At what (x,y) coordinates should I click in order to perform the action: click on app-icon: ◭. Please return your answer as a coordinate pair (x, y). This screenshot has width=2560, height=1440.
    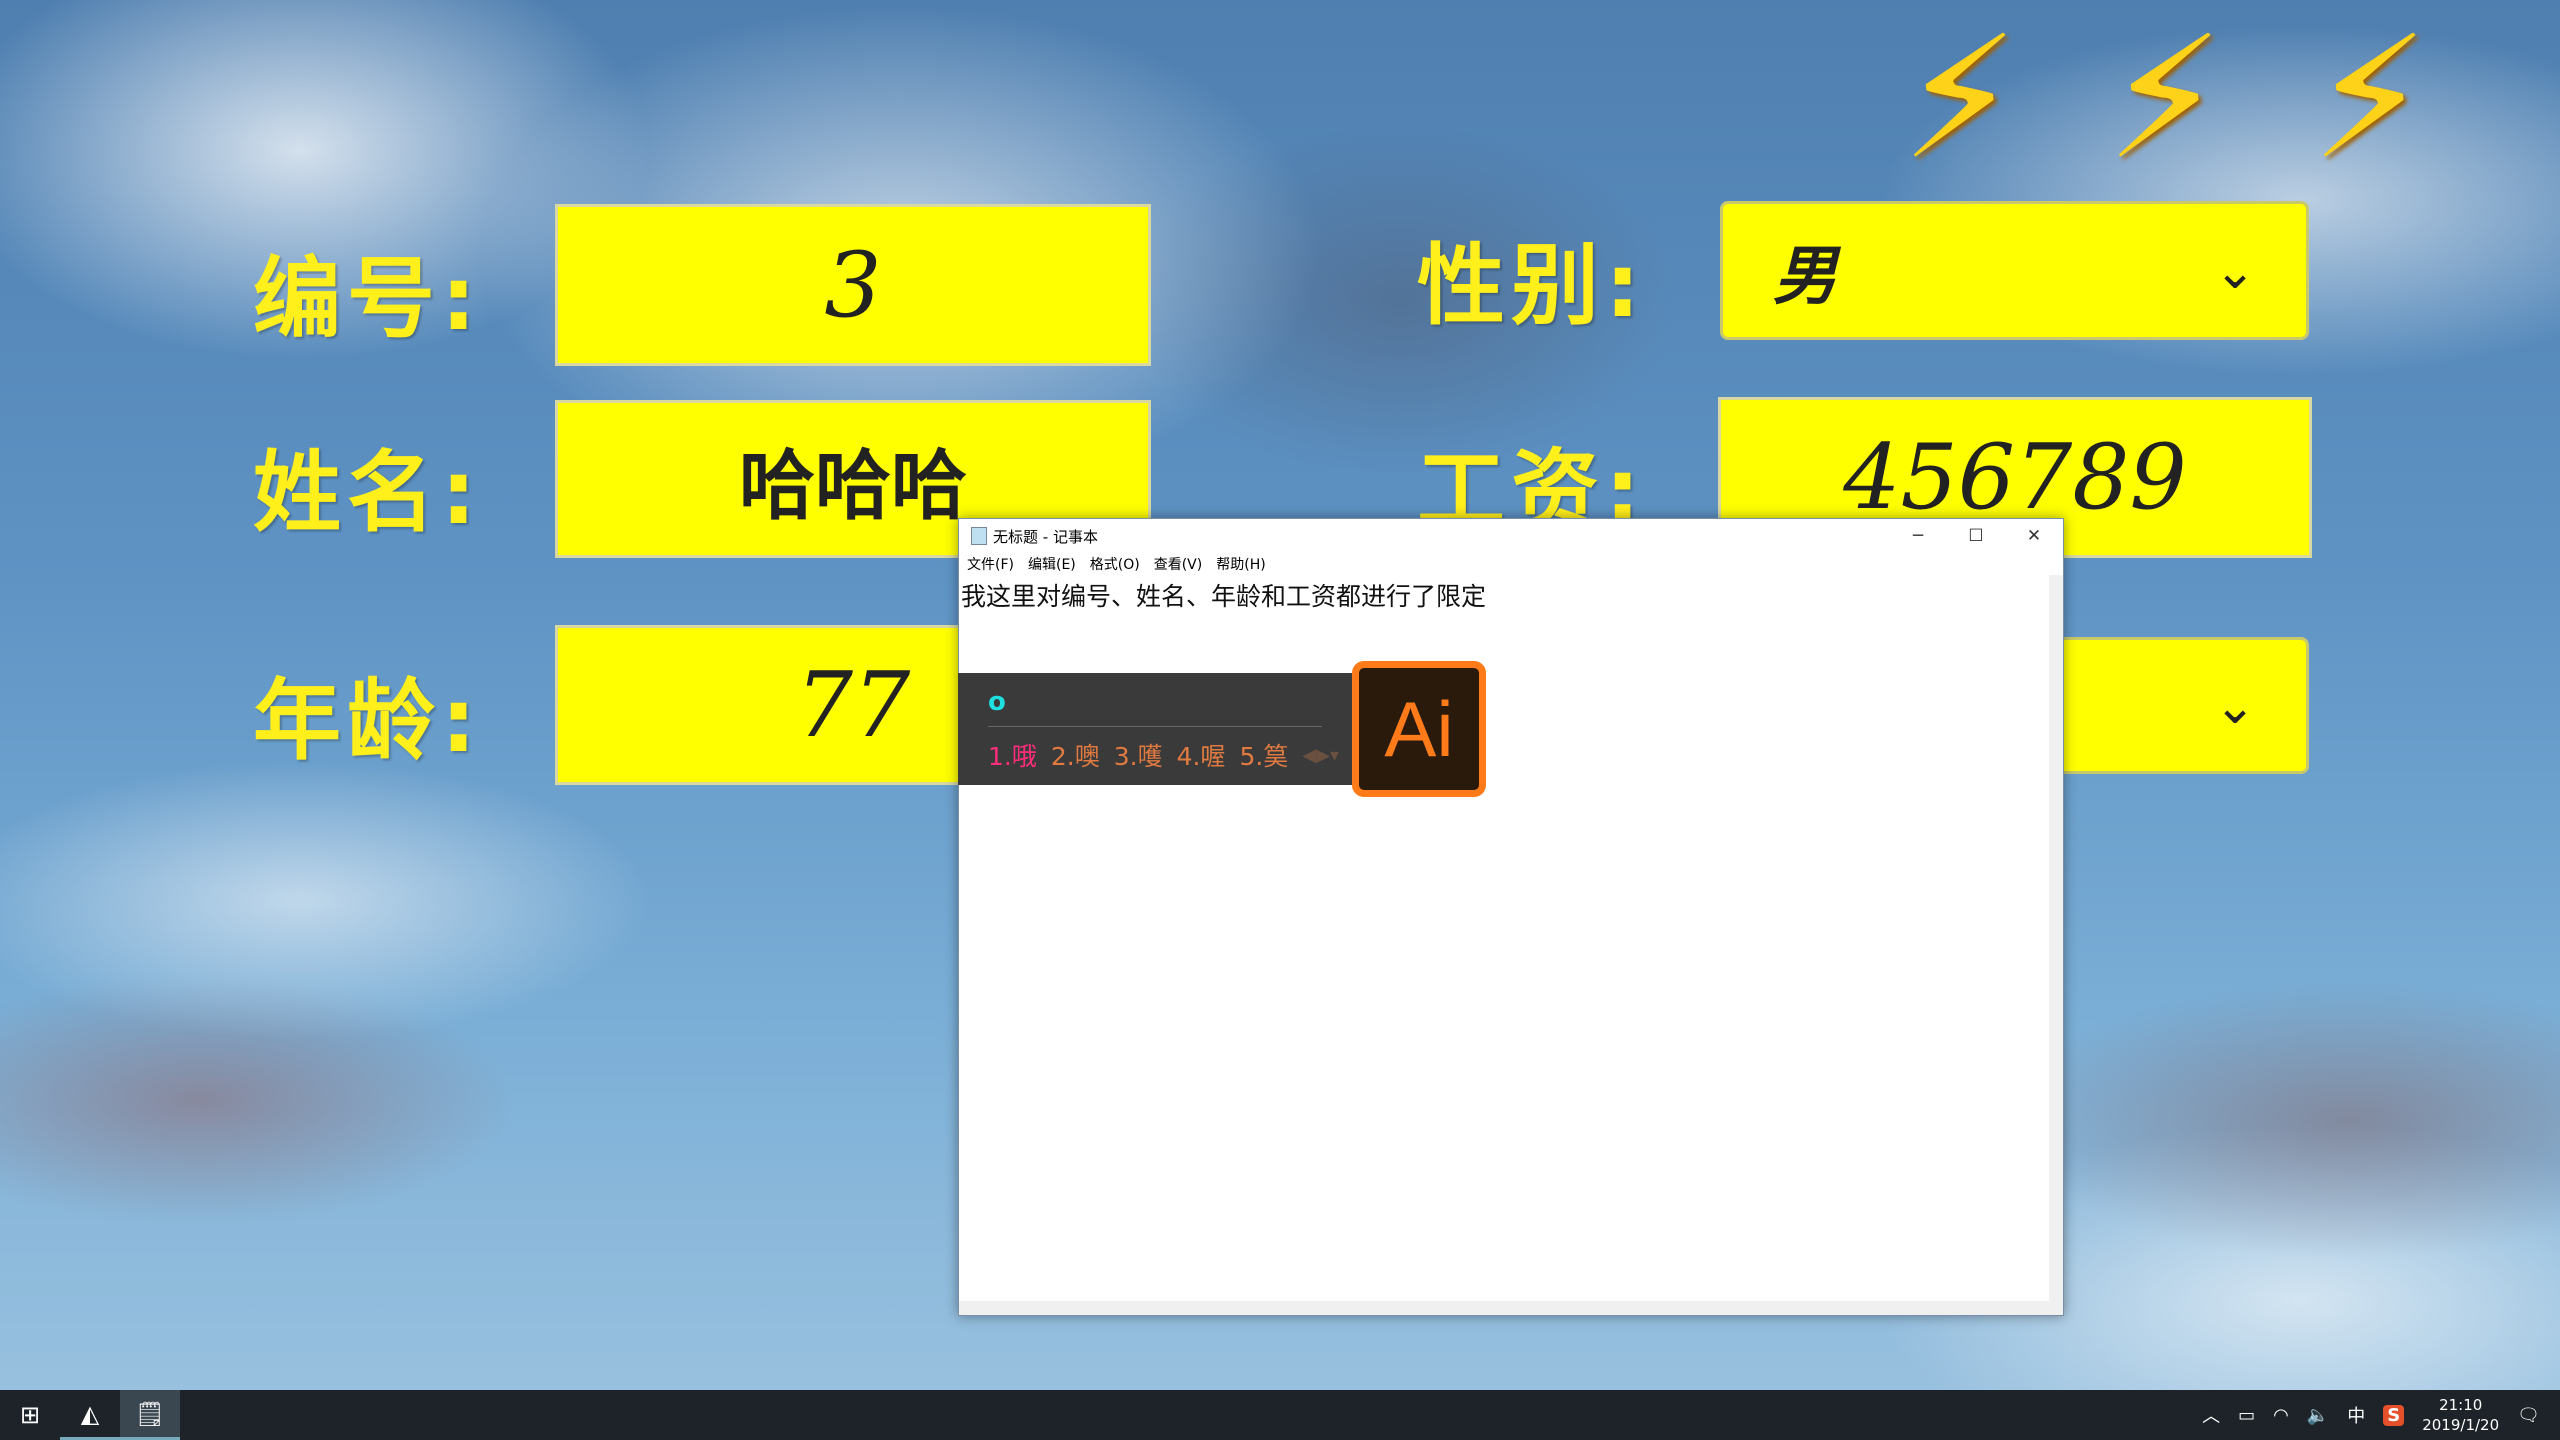
    Looking at the image, I should click on (90, 1415).